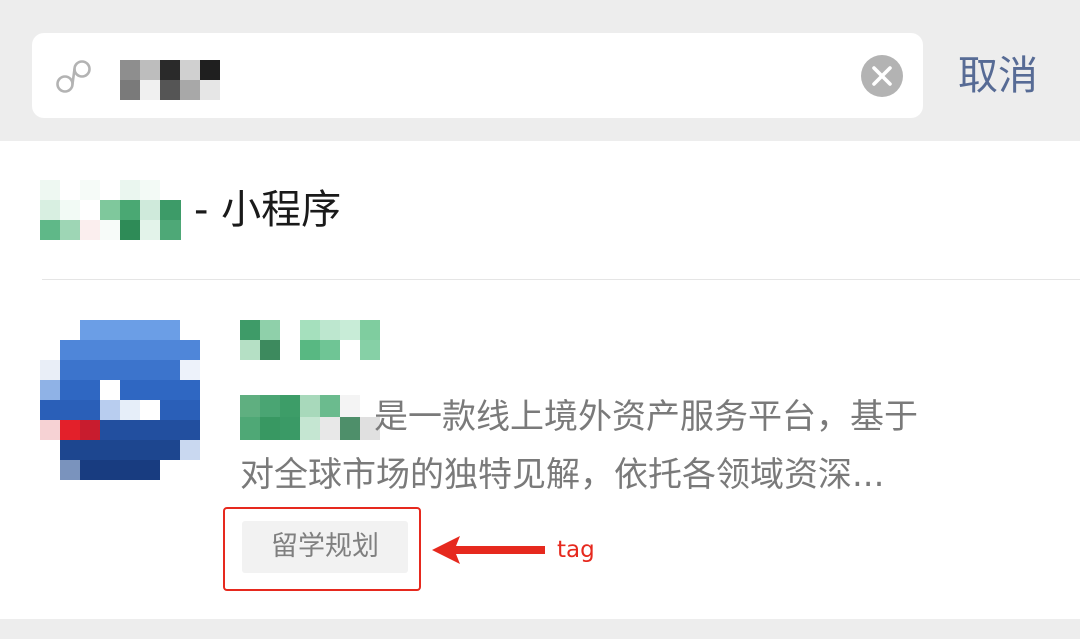  What do you see at coordinates (322, 549) in the screenshot?
I see `annotation-highlight-box` at bounding box center [322, 549].